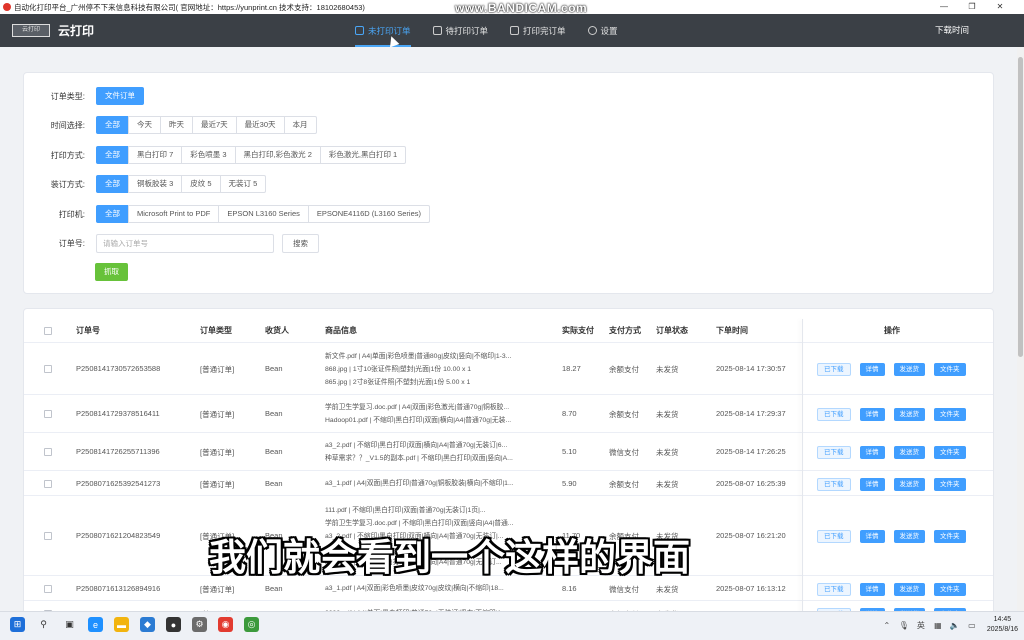 This screenshot has width=1024, height=640. I want to click on filter-binding: 装订方式: 全部 铜板胶装 3 皮纹 5 无装订 5, so click(145, 184).